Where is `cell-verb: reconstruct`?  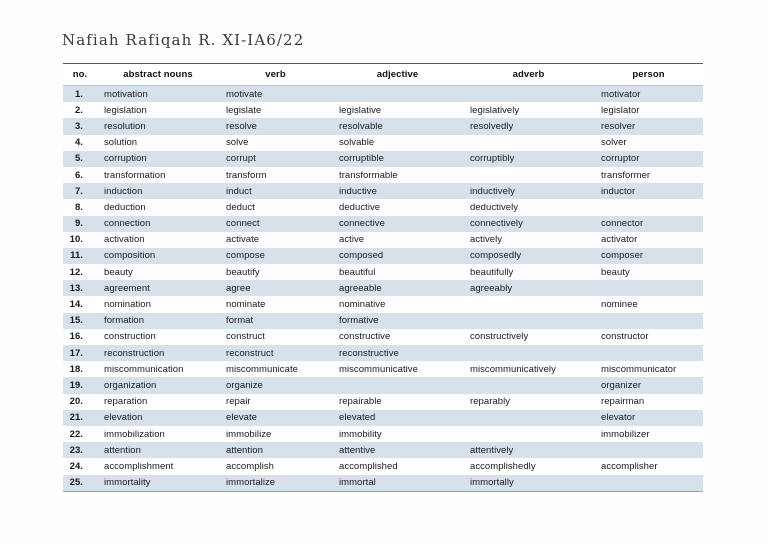 cell-verb: reconstruct is located at coordinates (275, 353).